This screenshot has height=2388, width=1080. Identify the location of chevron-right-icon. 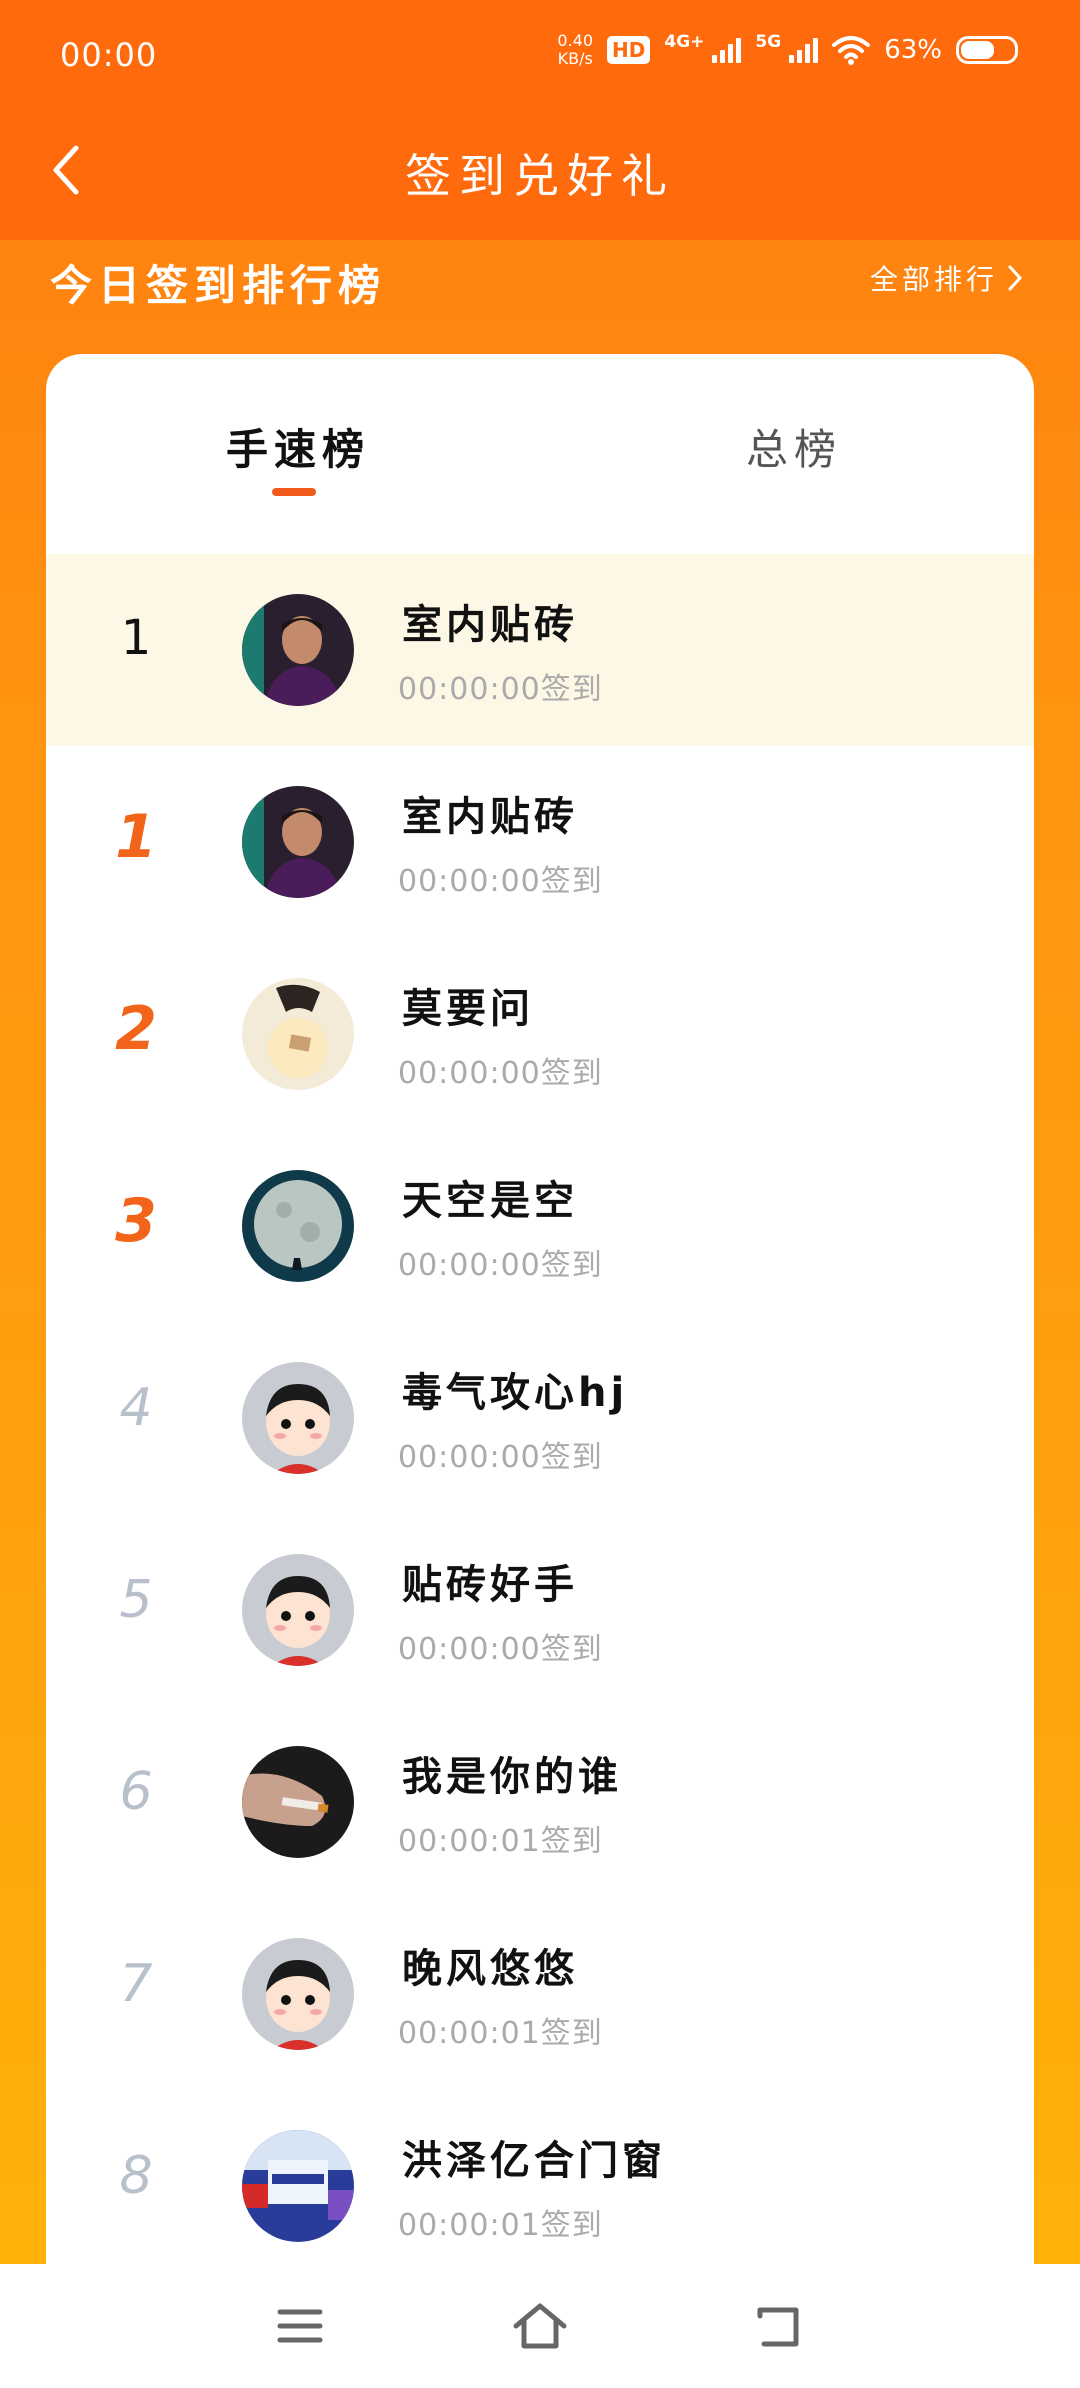
(1015, 278).